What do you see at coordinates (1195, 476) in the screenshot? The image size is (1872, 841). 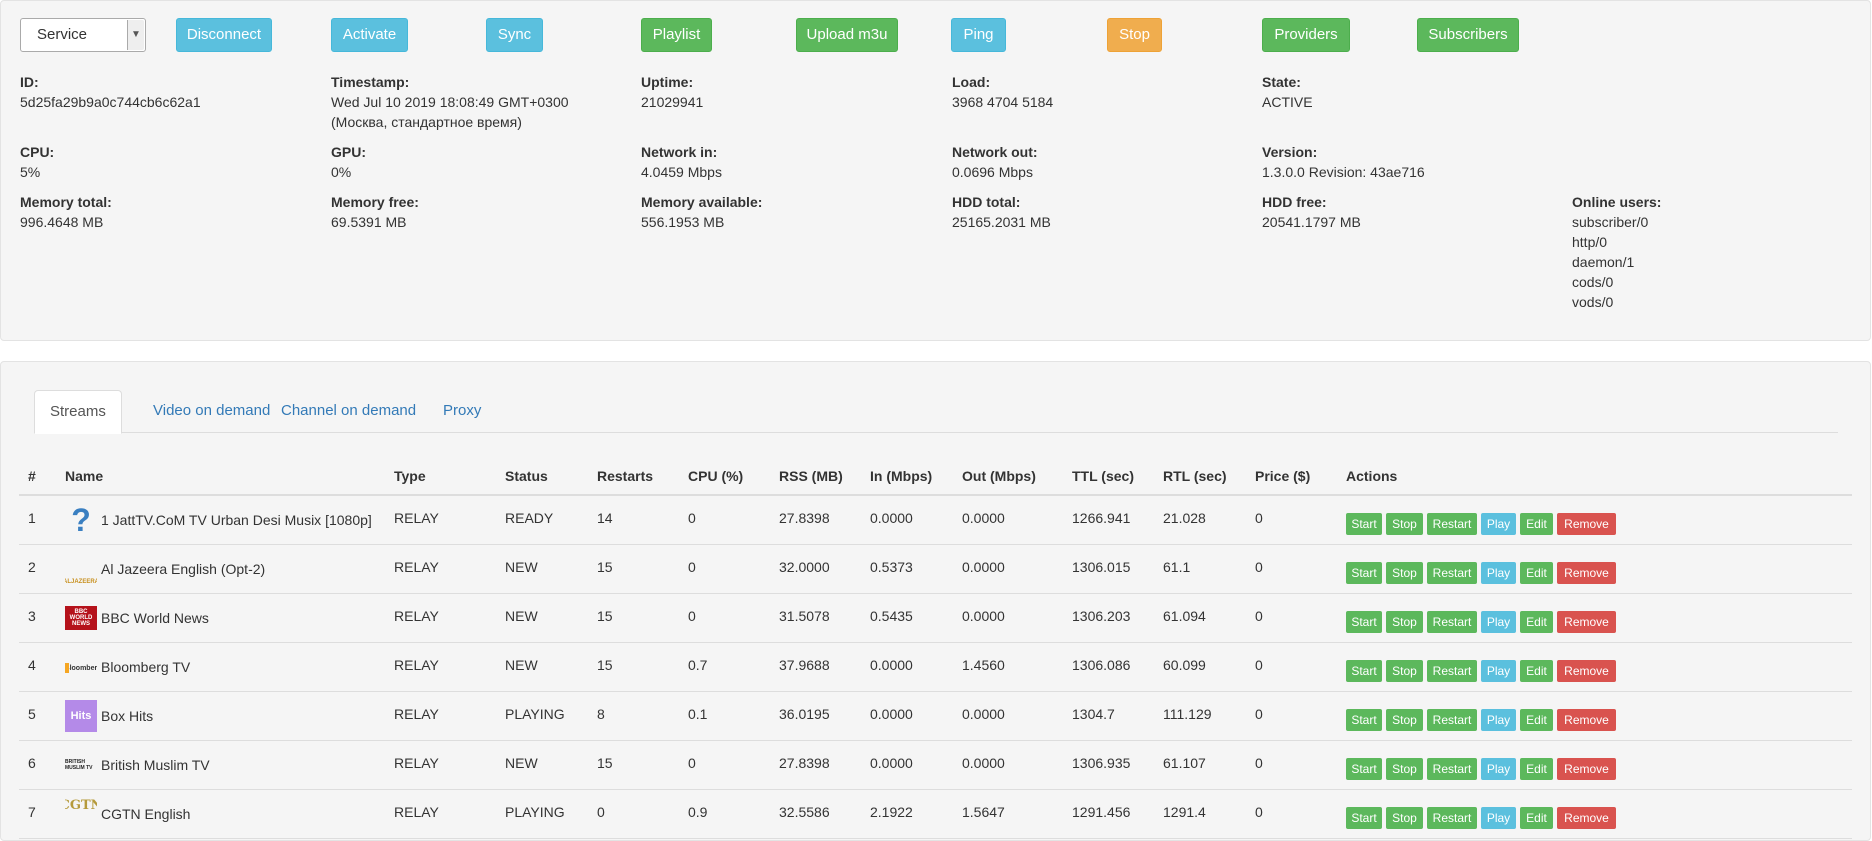 I see `column-header-rtl: RTL (sec)` at bounding box center [1195, 476].